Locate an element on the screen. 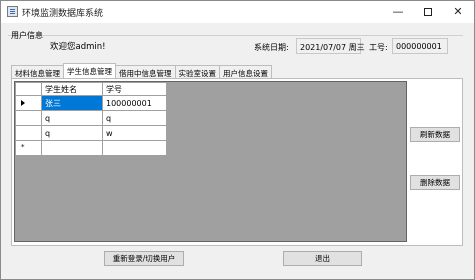 This screenshot has width=475, height=280. table-row: q w is located at coordinates (91, 133).